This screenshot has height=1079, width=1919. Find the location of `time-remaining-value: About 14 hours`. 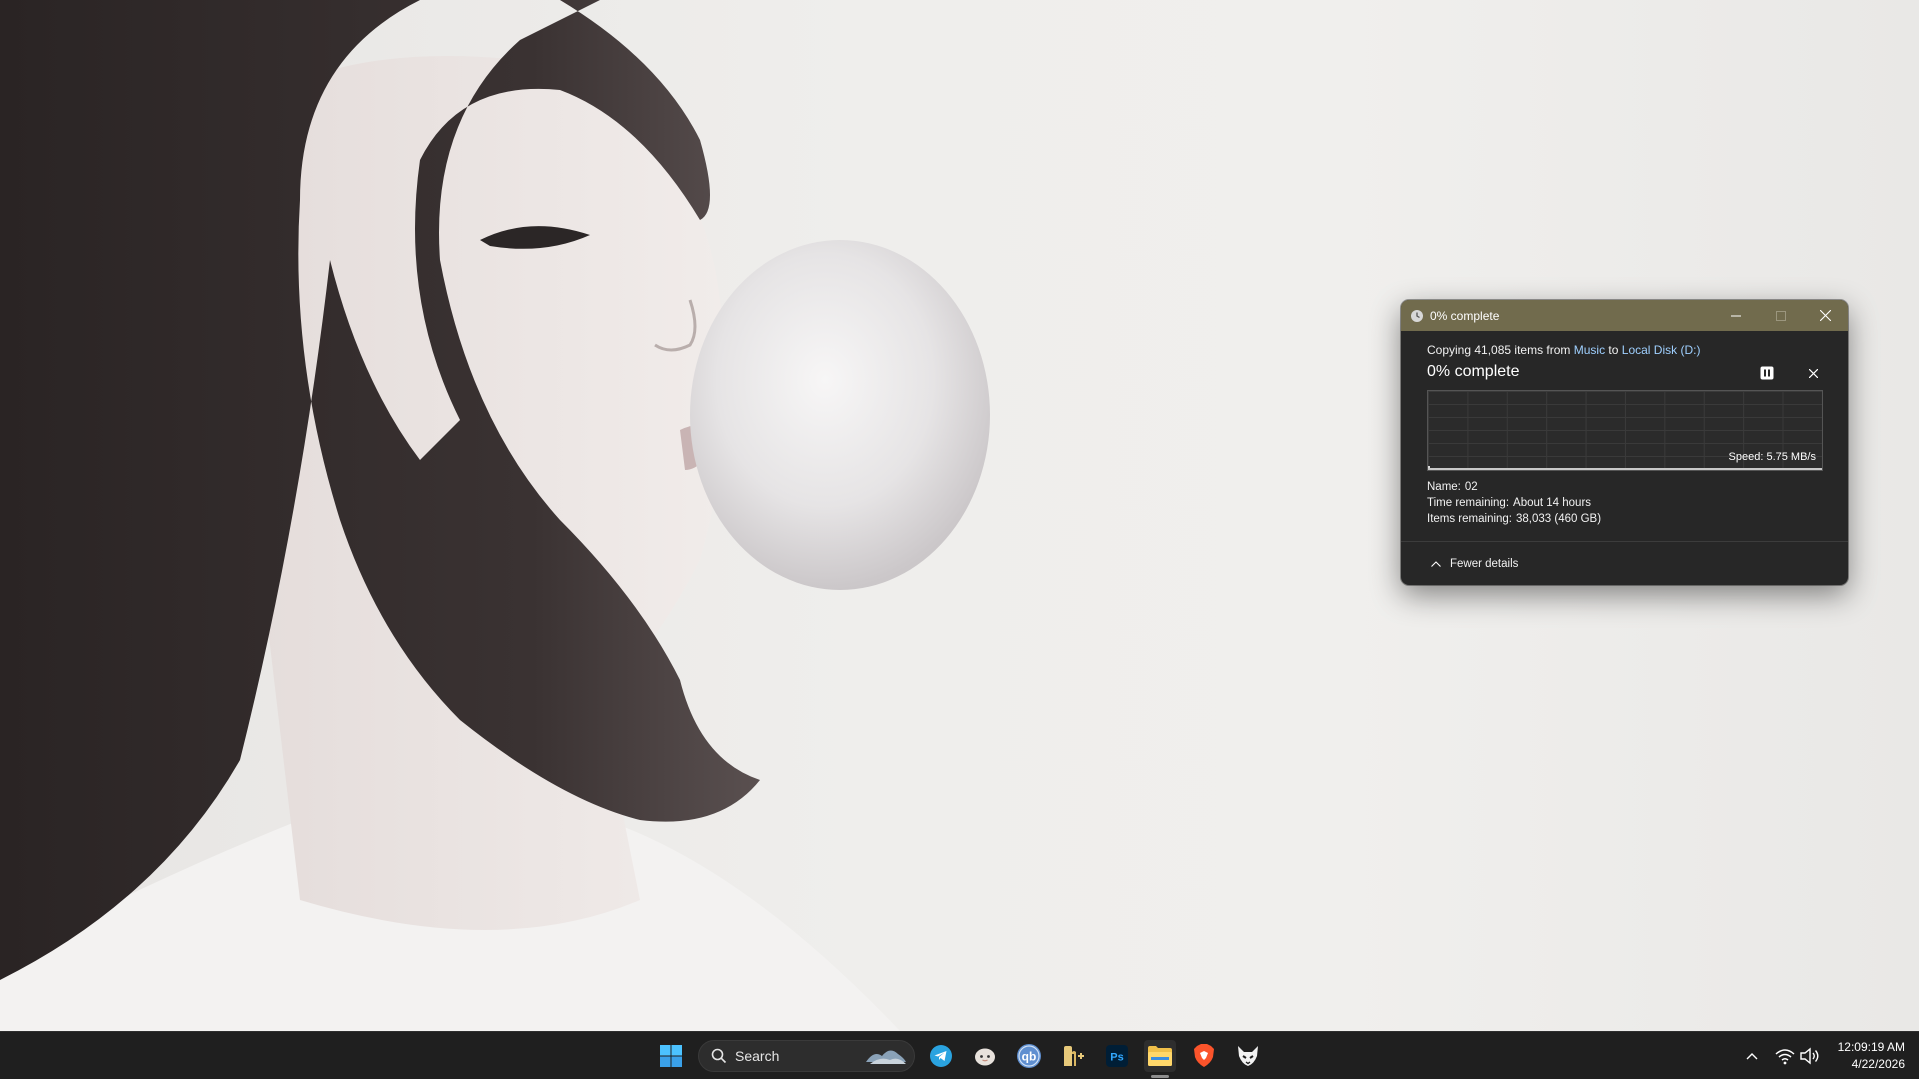

time-remaining-value: About 14 hours is located at coordinates (1552, 503).